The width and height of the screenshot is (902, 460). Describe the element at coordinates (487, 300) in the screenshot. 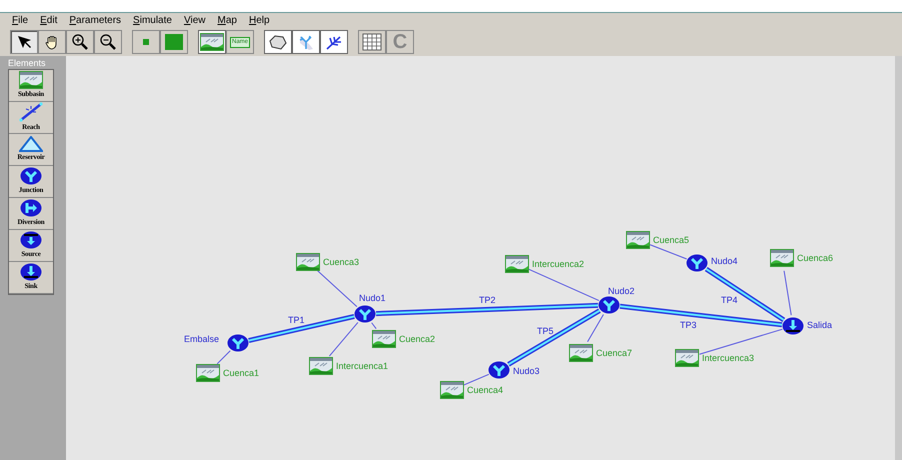

I see `reach-label: TP2` at that location.